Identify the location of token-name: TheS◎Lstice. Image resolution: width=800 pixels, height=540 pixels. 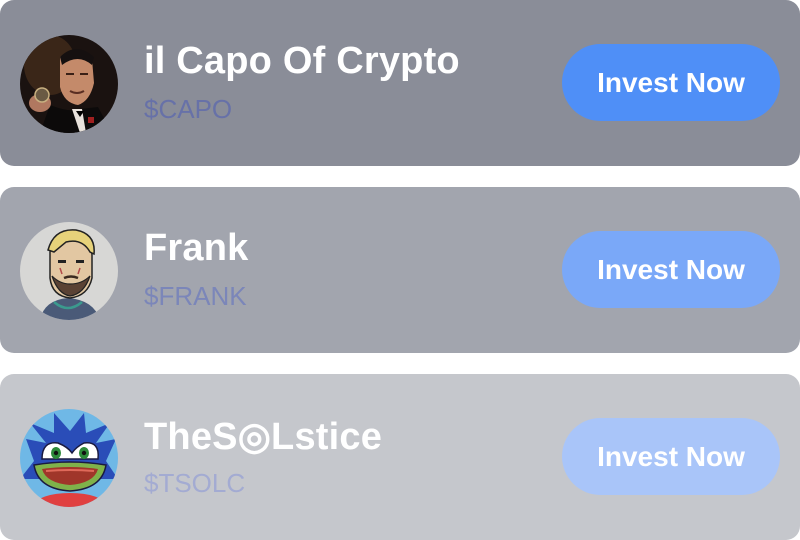
(263, 437).